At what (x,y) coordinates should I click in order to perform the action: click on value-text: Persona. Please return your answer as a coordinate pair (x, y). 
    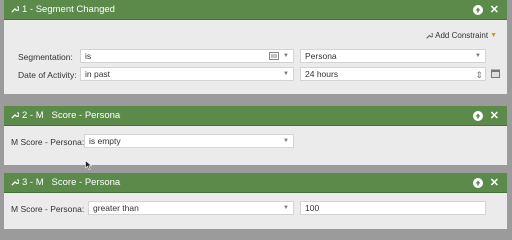
    Looking at the image, I should click on (321, 56).